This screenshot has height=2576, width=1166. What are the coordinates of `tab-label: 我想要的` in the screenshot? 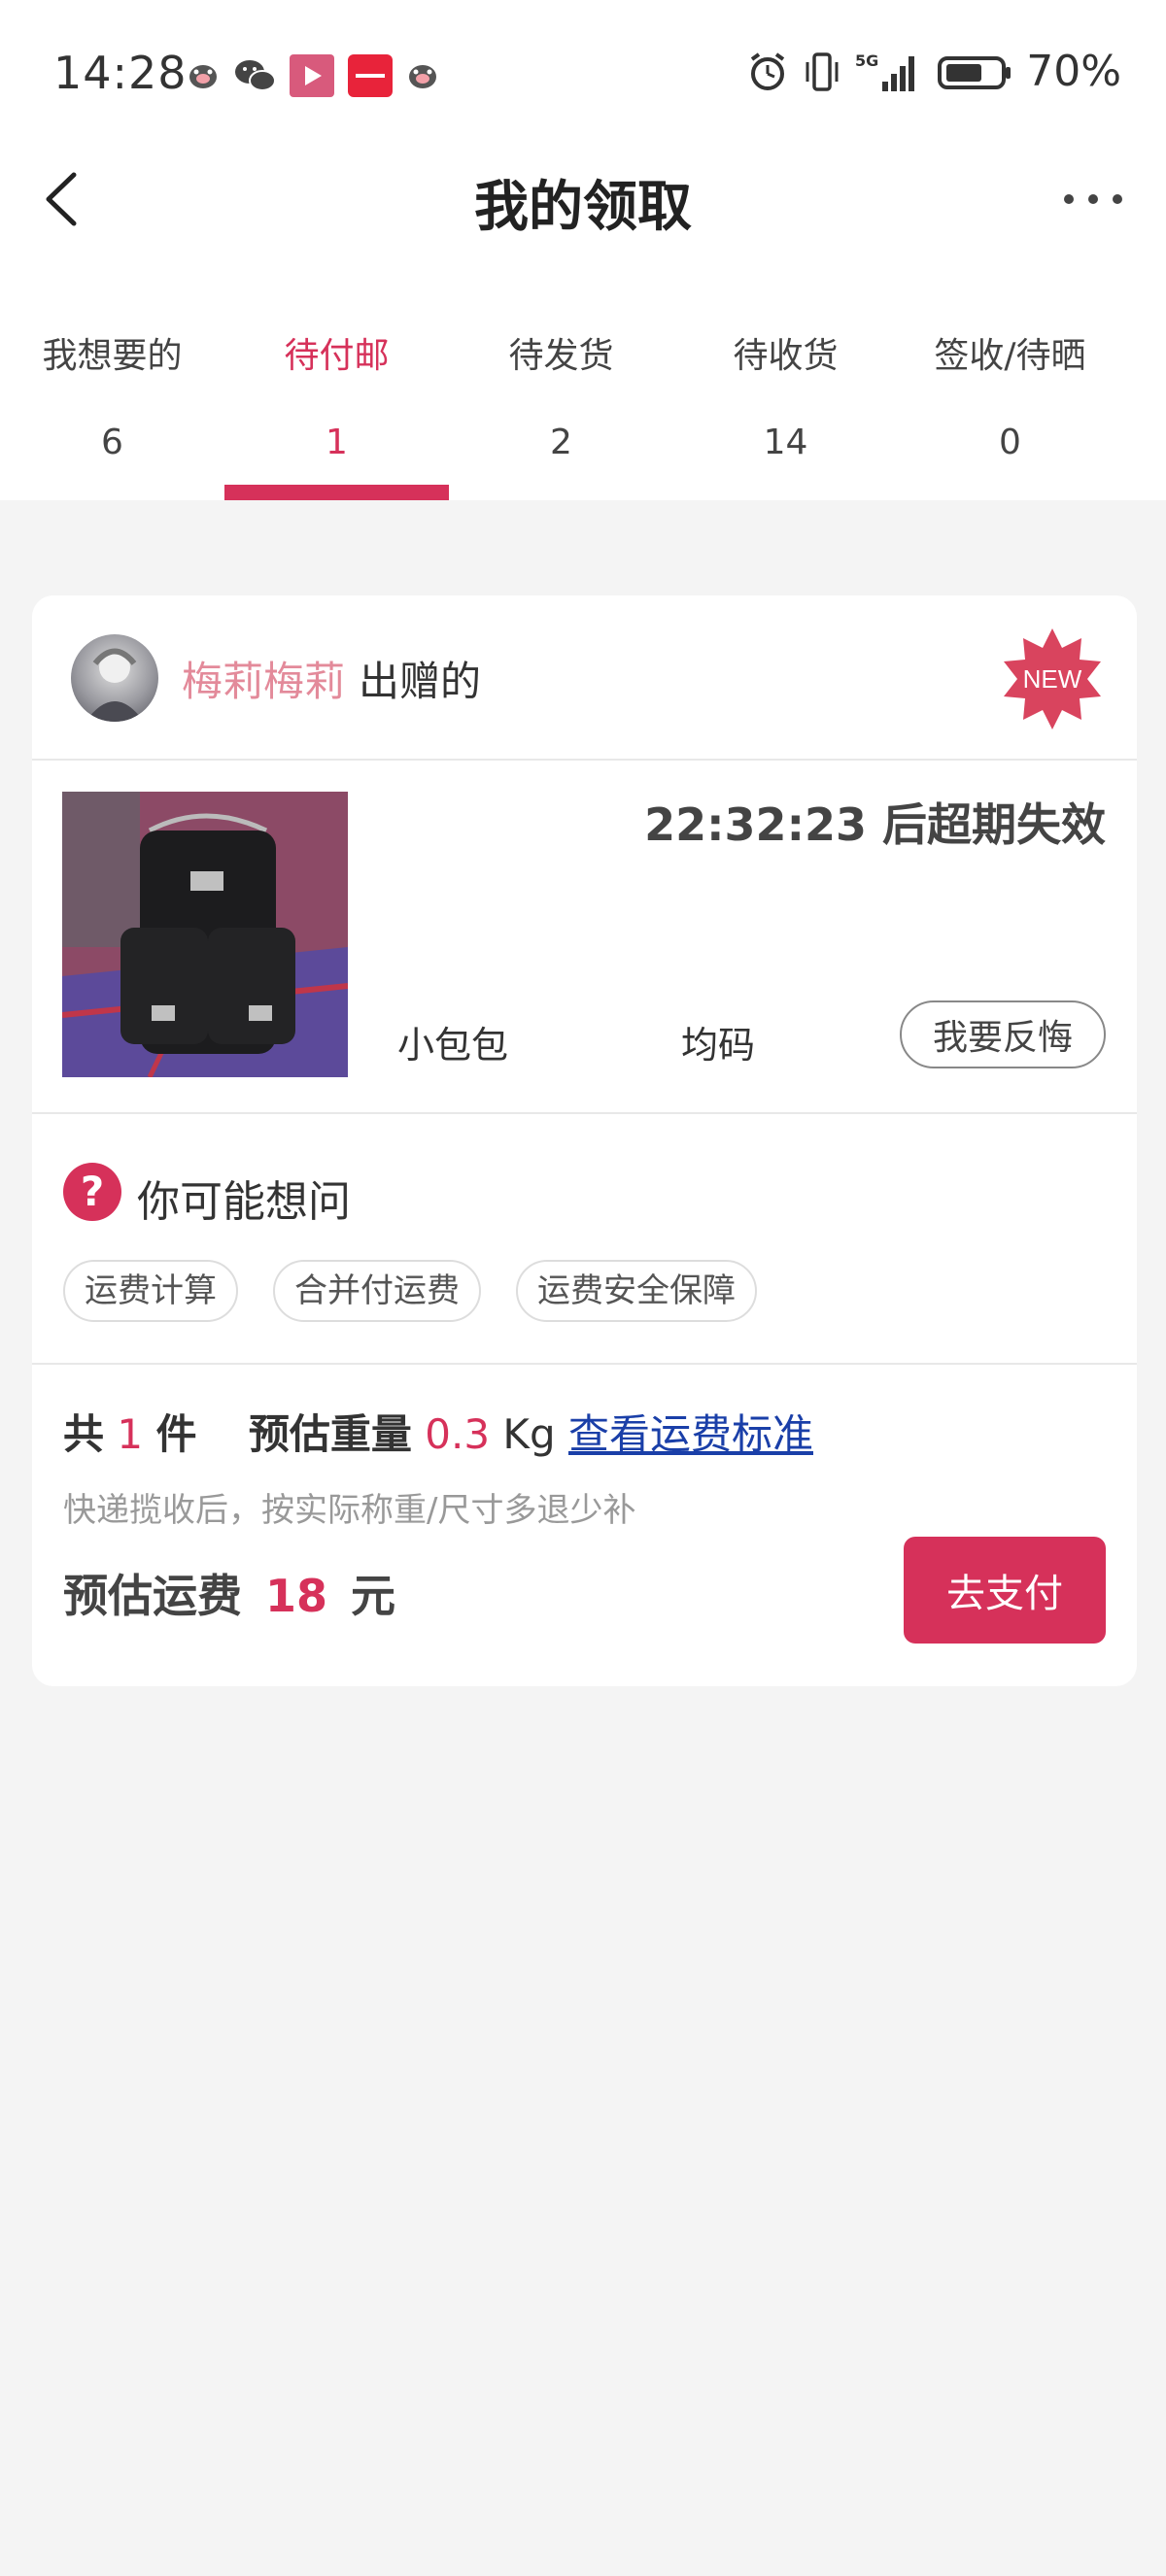 It's located at (112, 356).